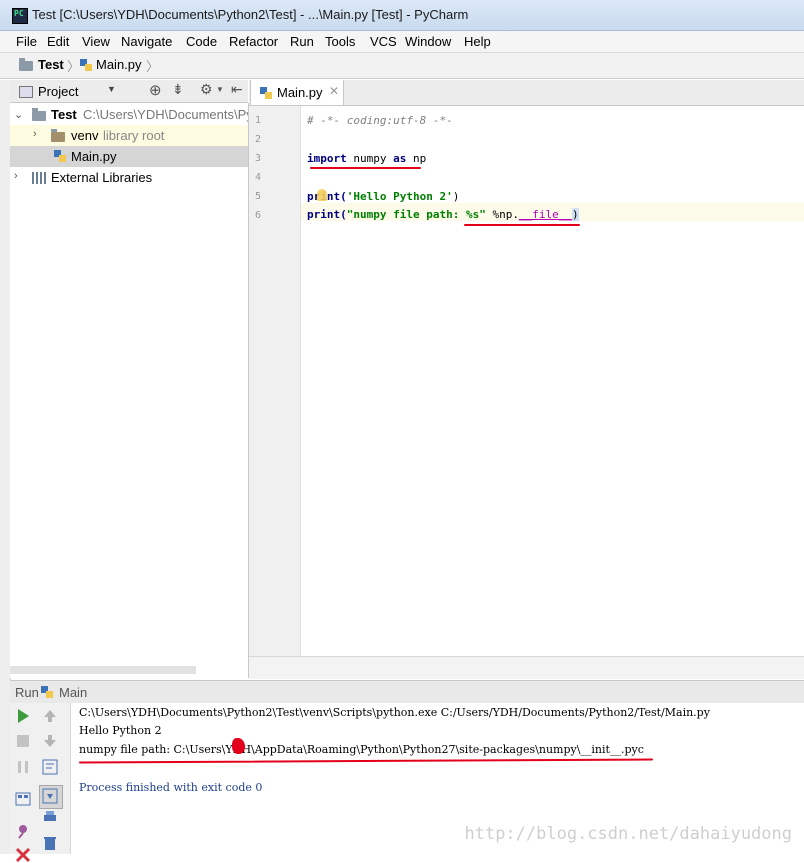 The width and height of the screenshot is (804, 863). Describe the element at coordinates (39, 178) in the screenshot. I see `libraries-icon` at that location.